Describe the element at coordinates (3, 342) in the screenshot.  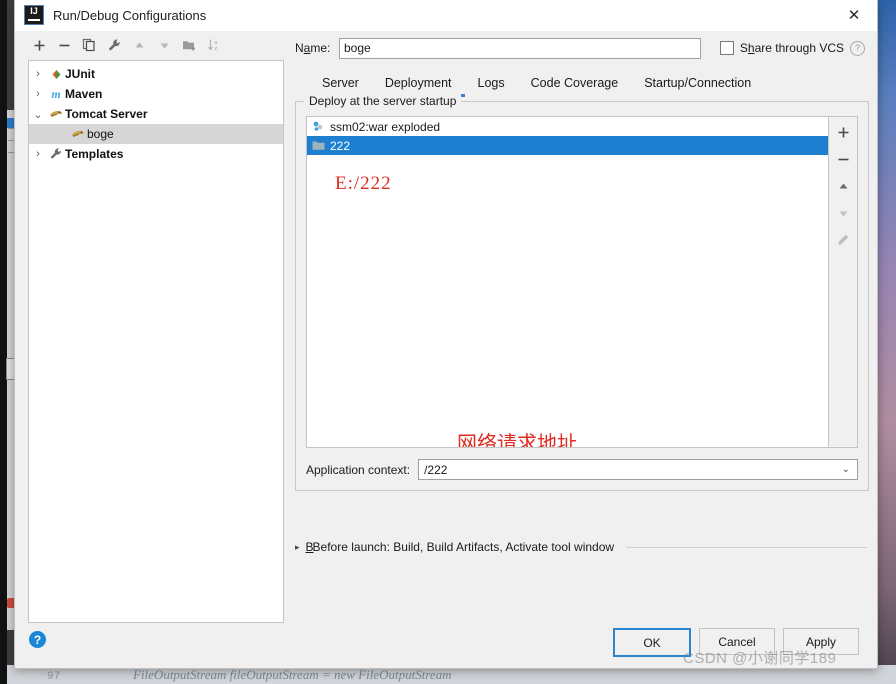
I see `ide-left-gutter` at that location.